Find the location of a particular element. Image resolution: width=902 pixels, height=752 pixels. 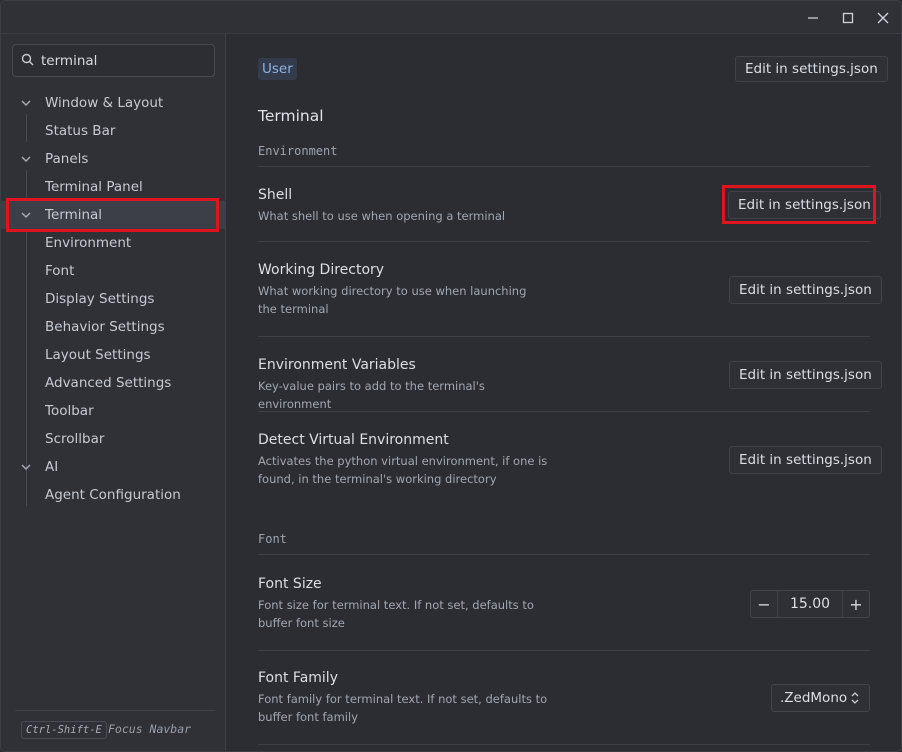

nav-item-behavior-settings: Behavior Settings is located at coordinates (113, 327).